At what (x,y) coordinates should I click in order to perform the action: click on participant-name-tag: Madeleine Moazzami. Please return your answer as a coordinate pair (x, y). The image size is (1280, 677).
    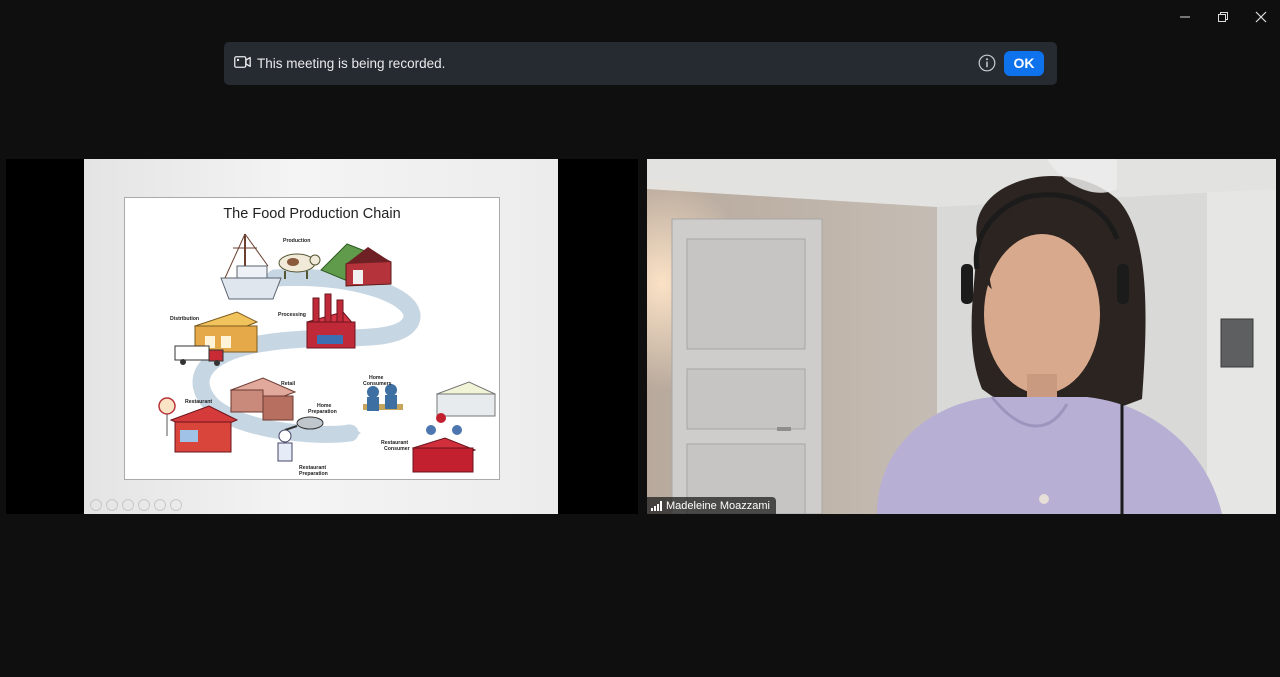
    Looking at the image, I should click on (711, 505).